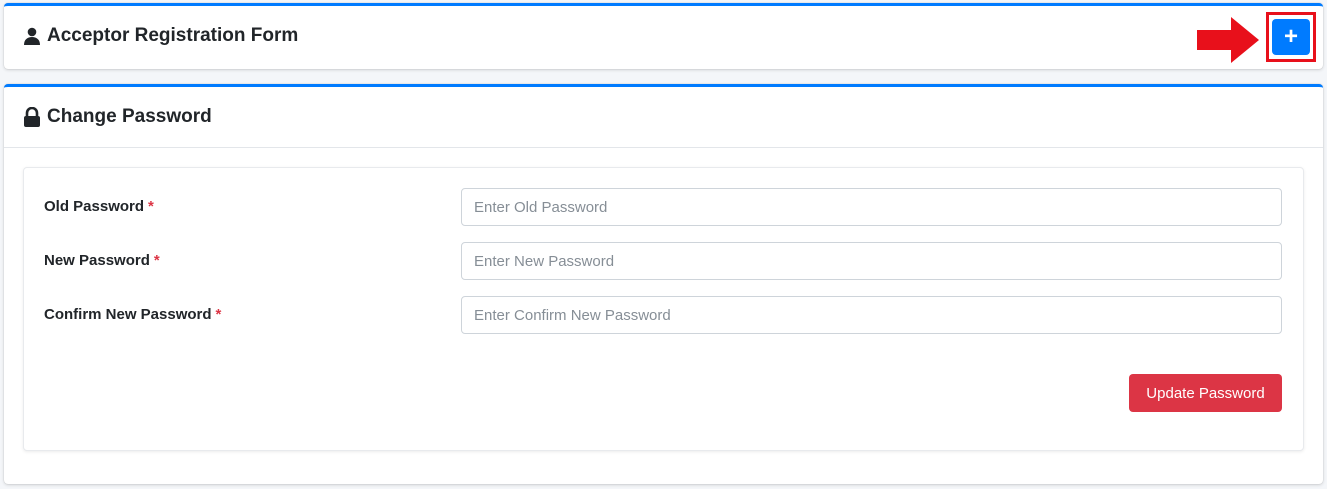 The image size is (1327, 489). I want to click on change-password-title: Change Password, so click(117, 117).